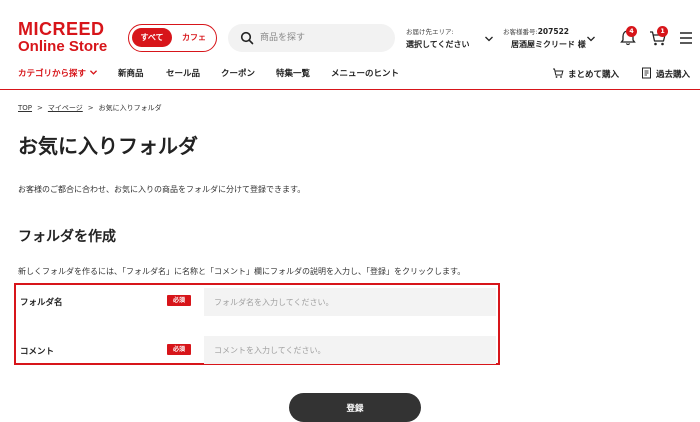 The width and height of the screenshot is (700, 422). I want to click on site-logo: MICREED Online Store, so click(62, 37).